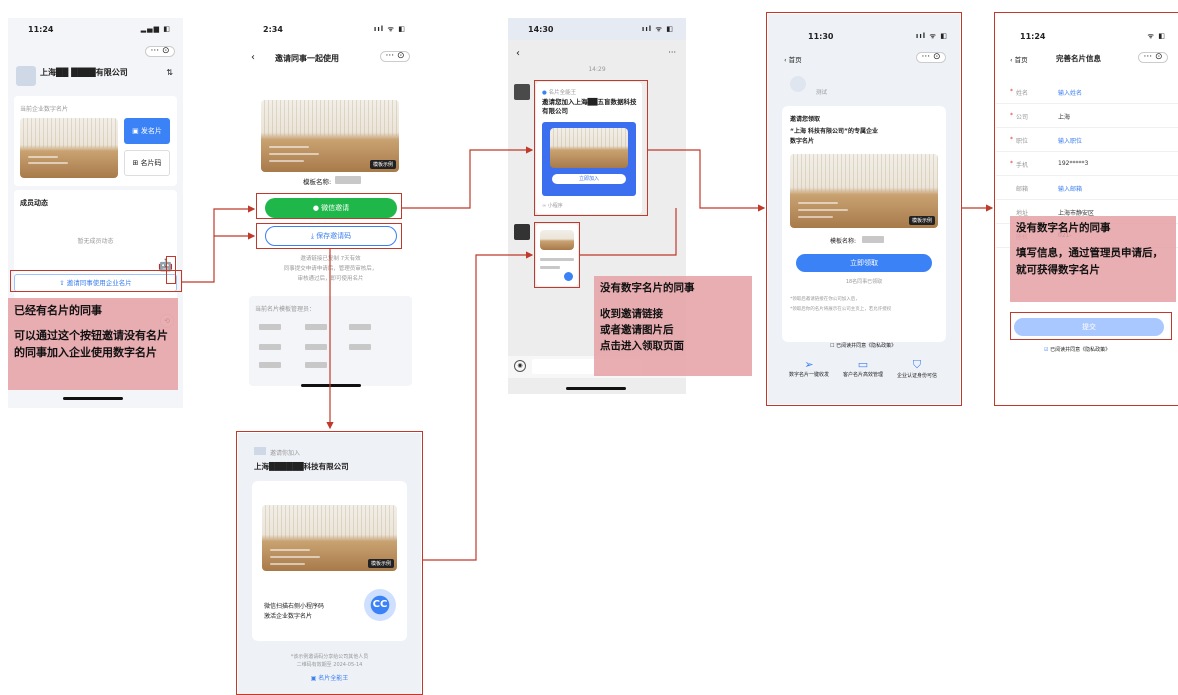  What do you see at coordinates (468, 177) in the screenshot?
I see `arrow-to-chat-message` at bounding box center [468, 177].